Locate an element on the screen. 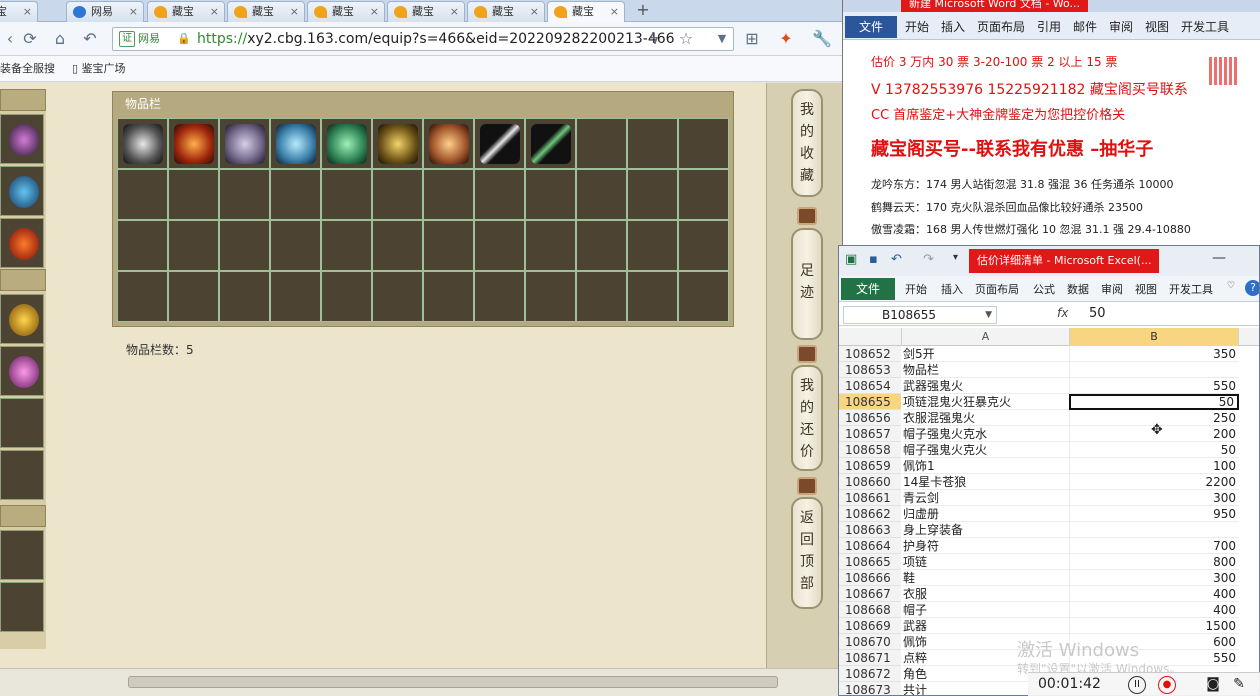 This screenshot has height=696, width=1260. cell-b: 300 is located at coordinates (1154, 578).